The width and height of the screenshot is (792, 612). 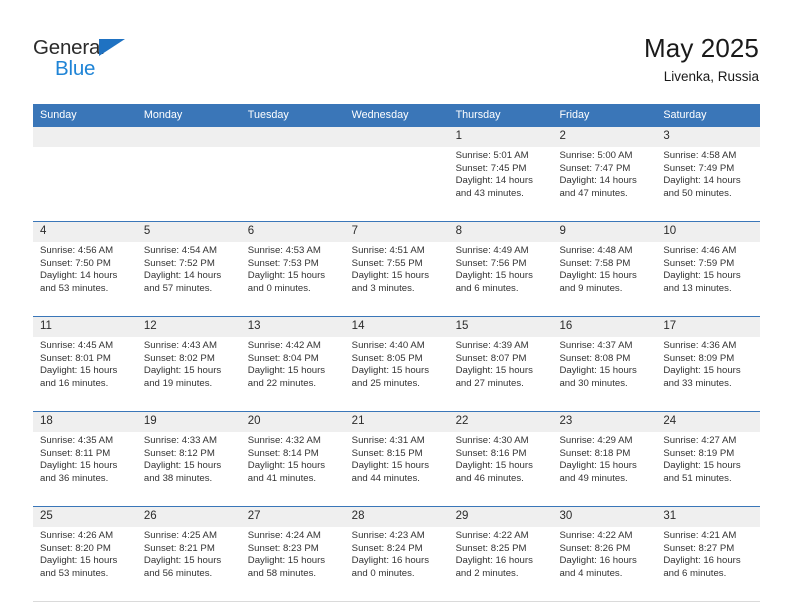 I want to click on day-number: 27, so click(x=254, y=516).